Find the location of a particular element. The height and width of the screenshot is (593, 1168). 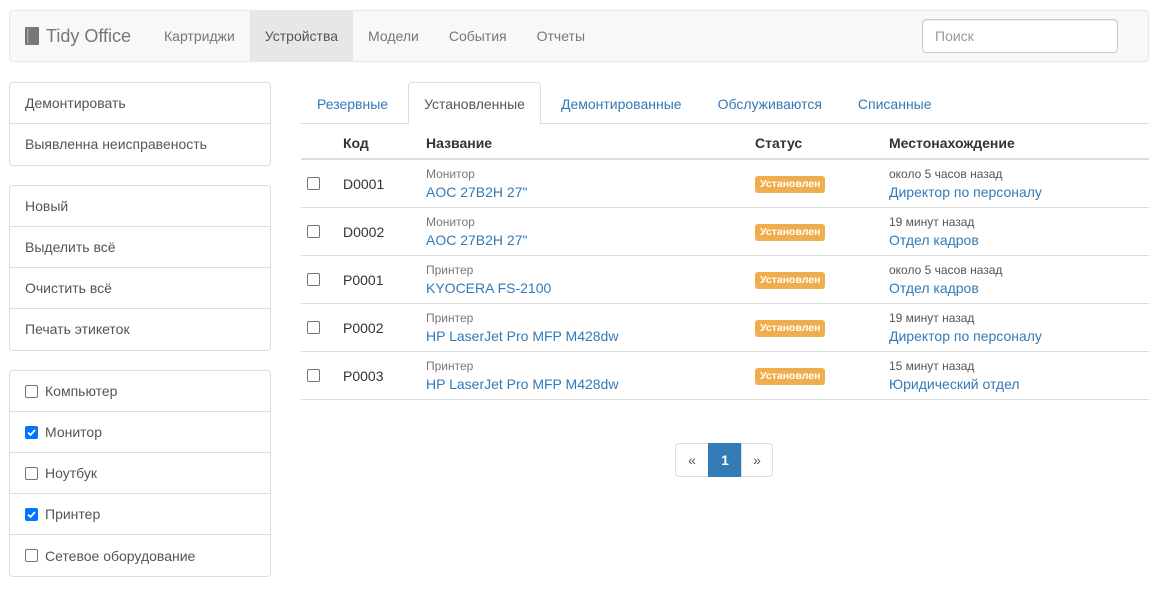

report-fault-button: Выявленна неисправеность is located at coordinates (140, 144).